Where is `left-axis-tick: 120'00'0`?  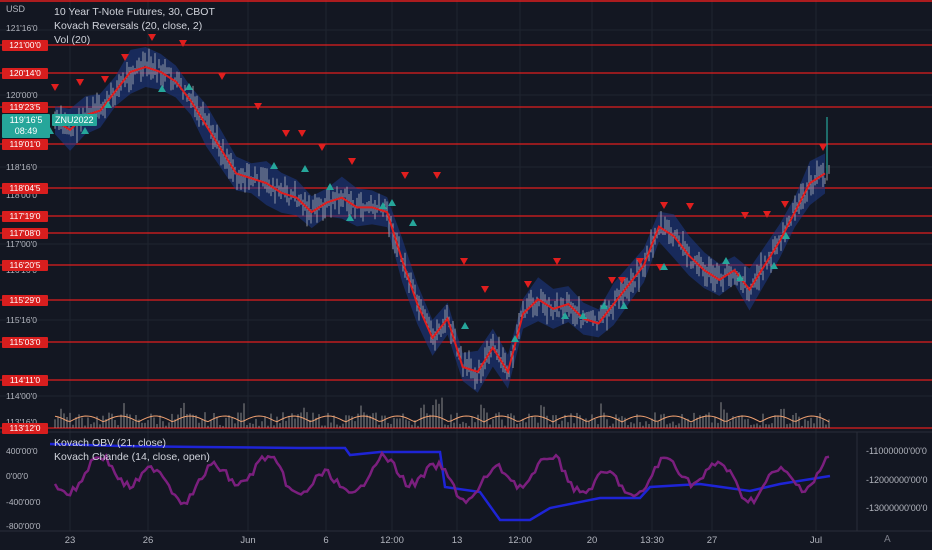 left-axis-tick: 120'00'0 is located at coordinates (22, 95).